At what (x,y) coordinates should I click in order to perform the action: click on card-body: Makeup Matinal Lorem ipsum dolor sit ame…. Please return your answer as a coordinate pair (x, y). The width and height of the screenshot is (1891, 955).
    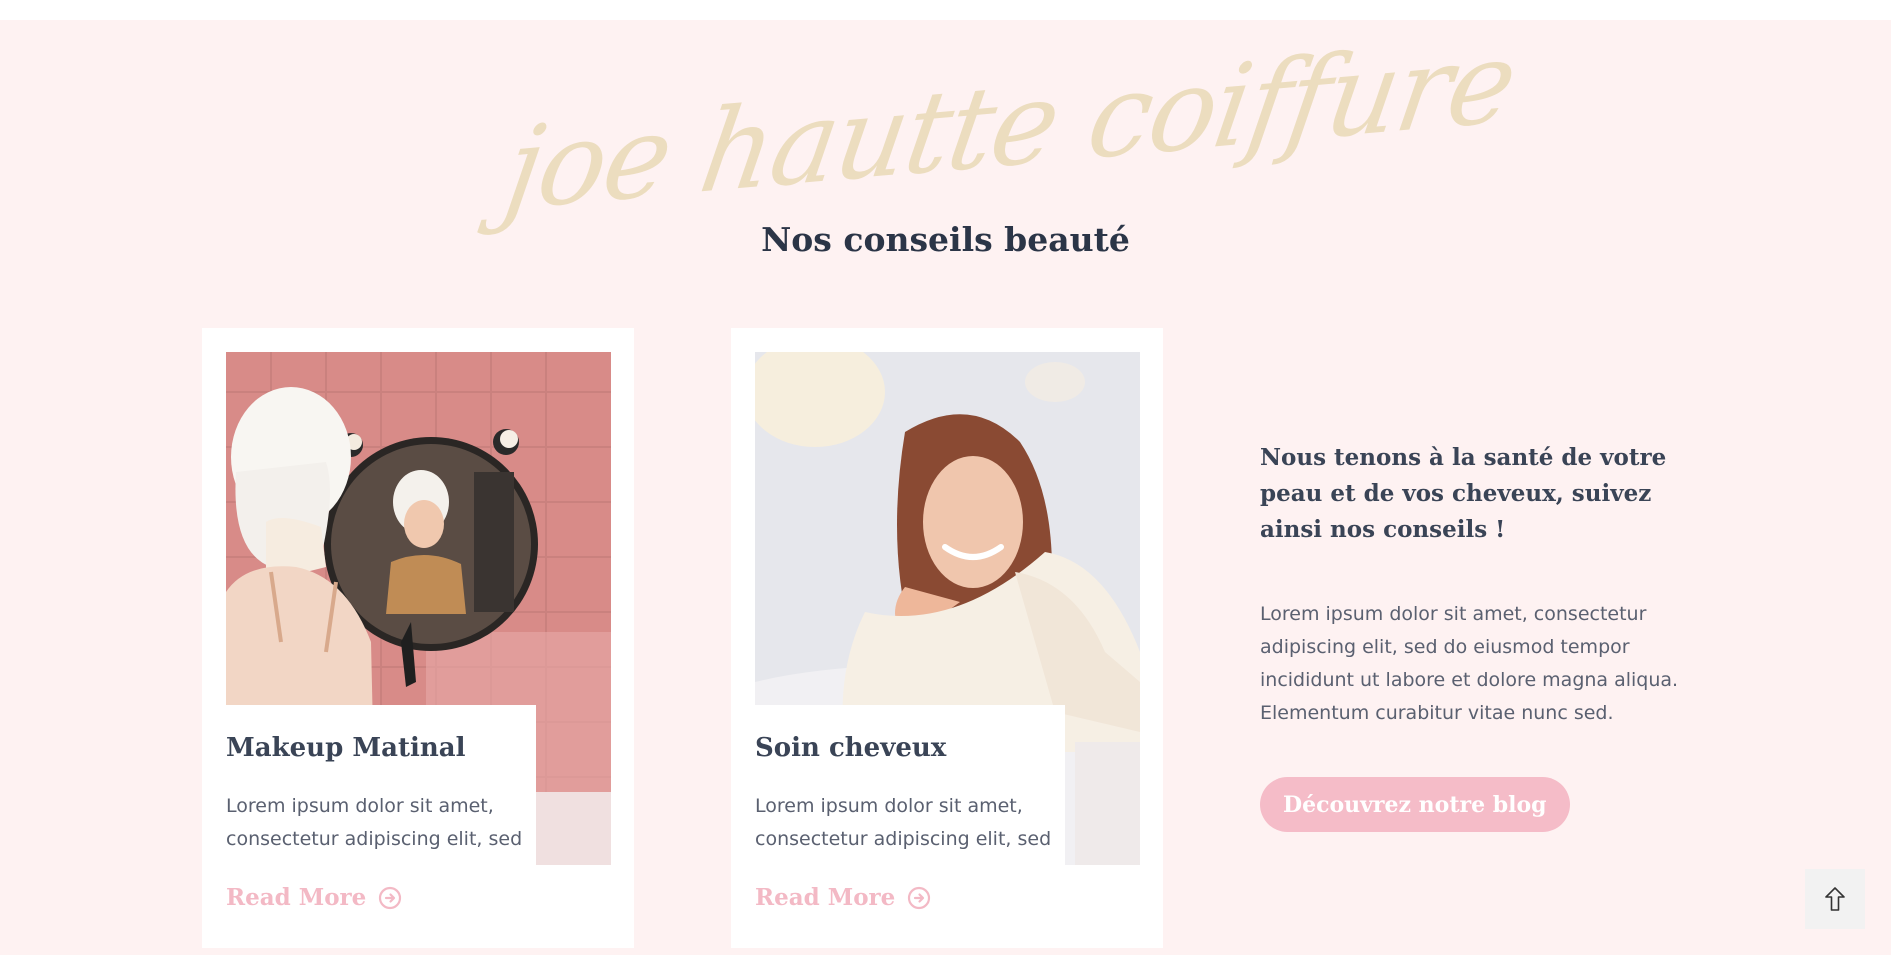
    Looking at the image, I should click on (381, 785).